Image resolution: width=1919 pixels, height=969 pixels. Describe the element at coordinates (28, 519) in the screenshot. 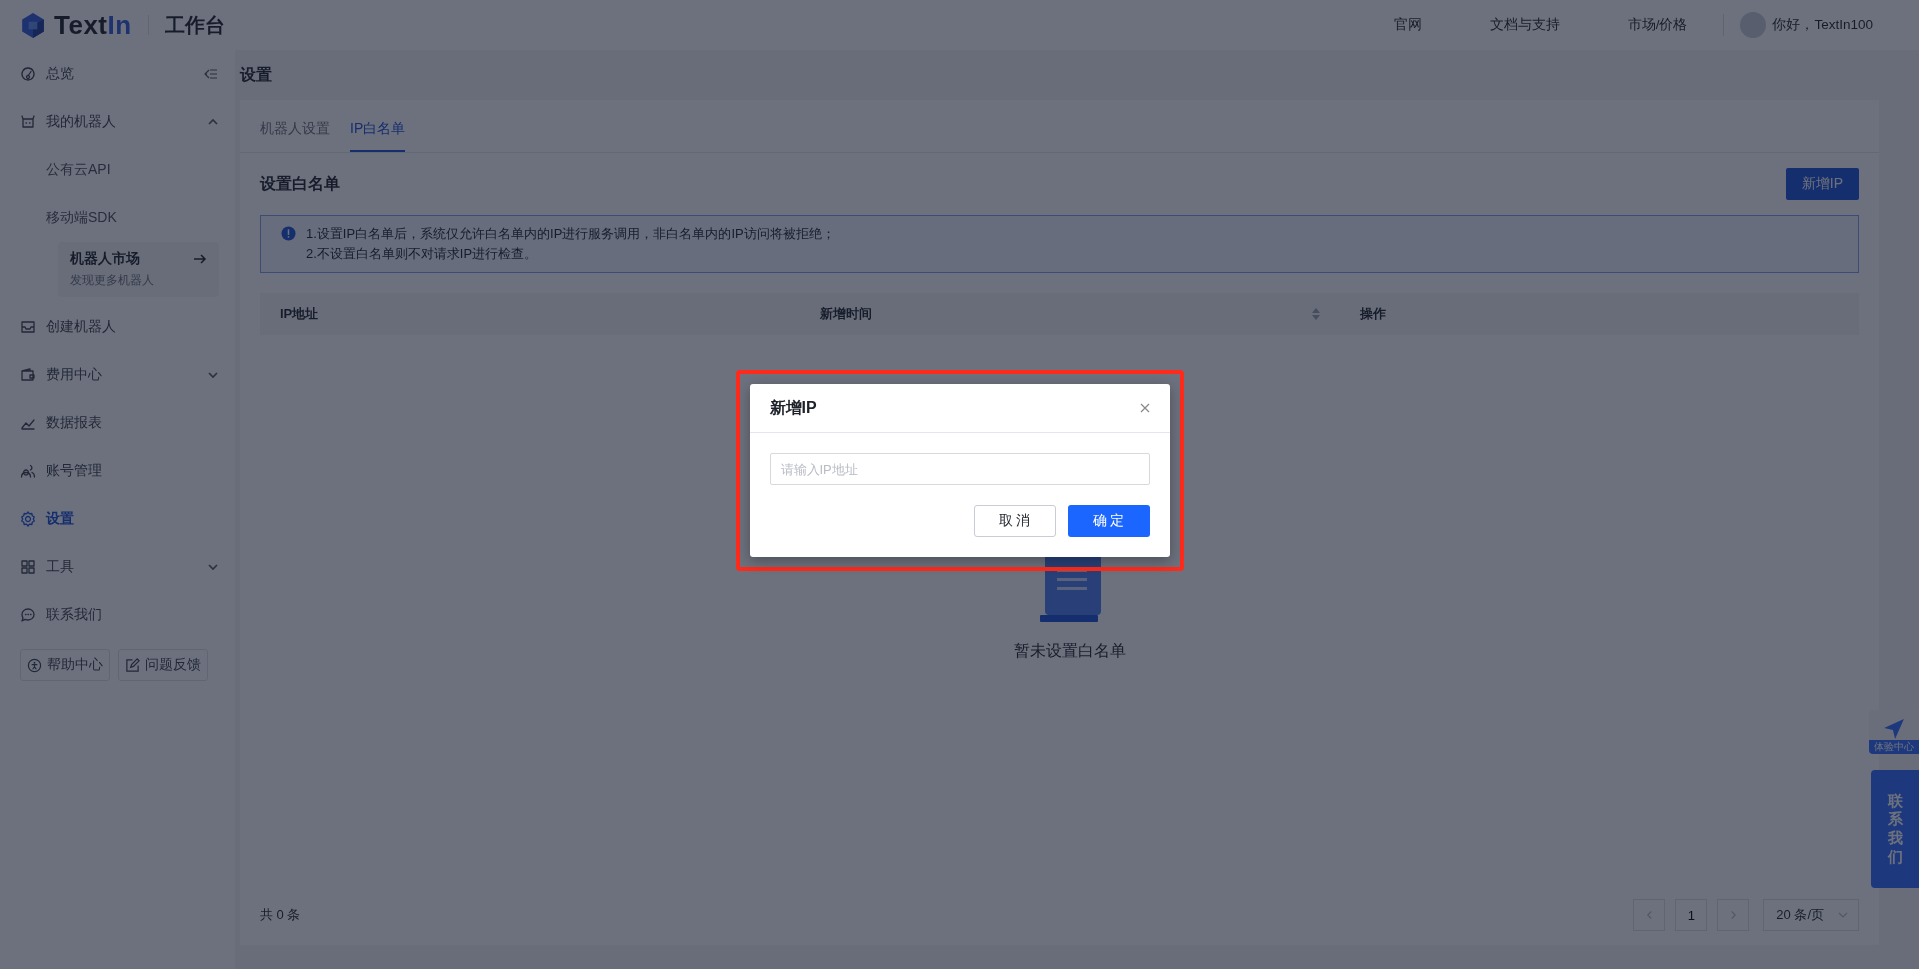

I see `gear-icon` at that location.